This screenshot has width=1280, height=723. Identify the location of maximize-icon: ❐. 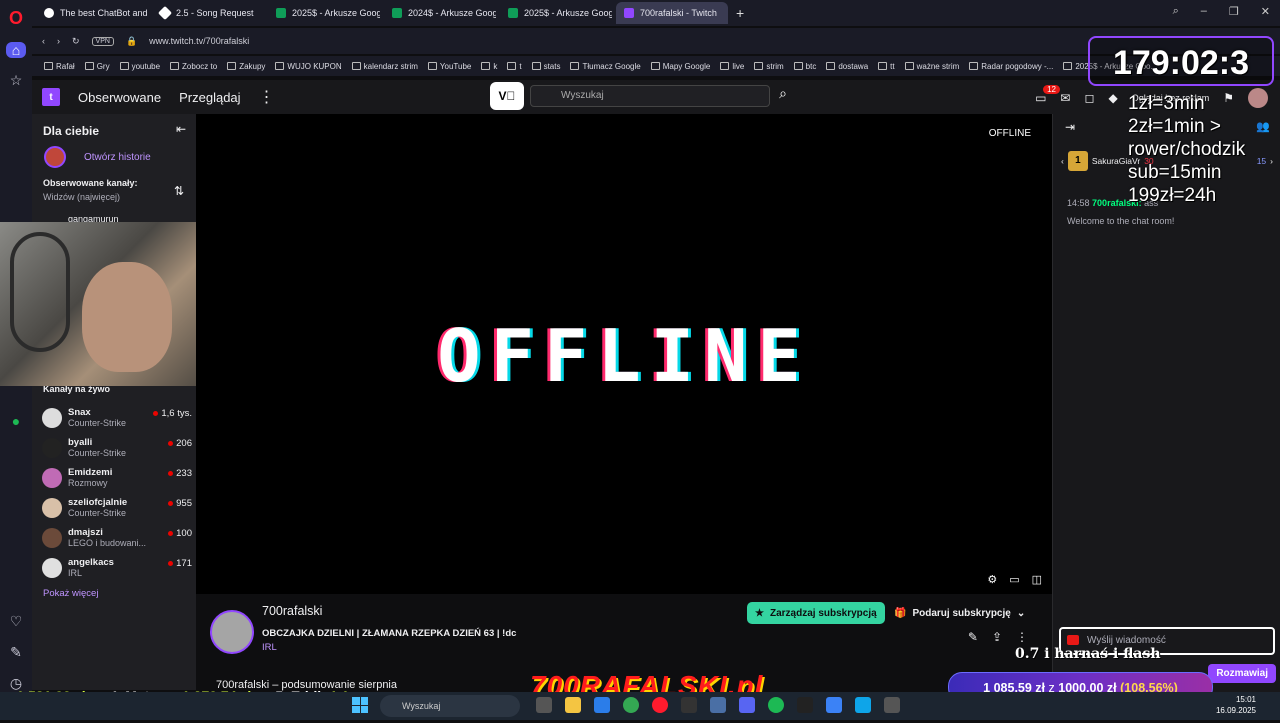
(1234, 11).